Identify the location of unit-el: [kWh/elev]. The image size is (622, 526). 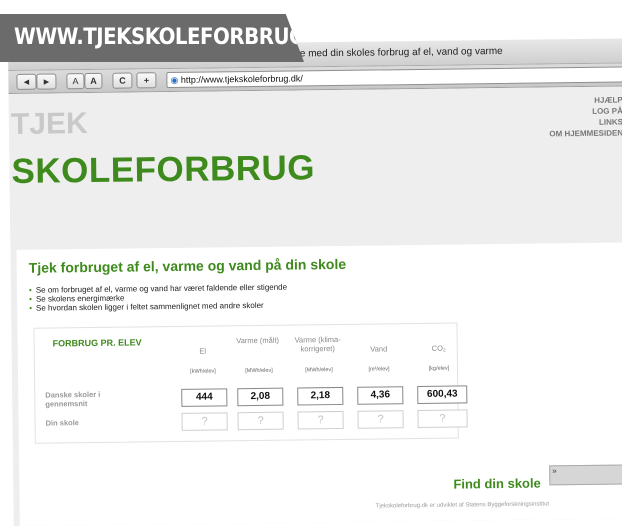
(203, 371).